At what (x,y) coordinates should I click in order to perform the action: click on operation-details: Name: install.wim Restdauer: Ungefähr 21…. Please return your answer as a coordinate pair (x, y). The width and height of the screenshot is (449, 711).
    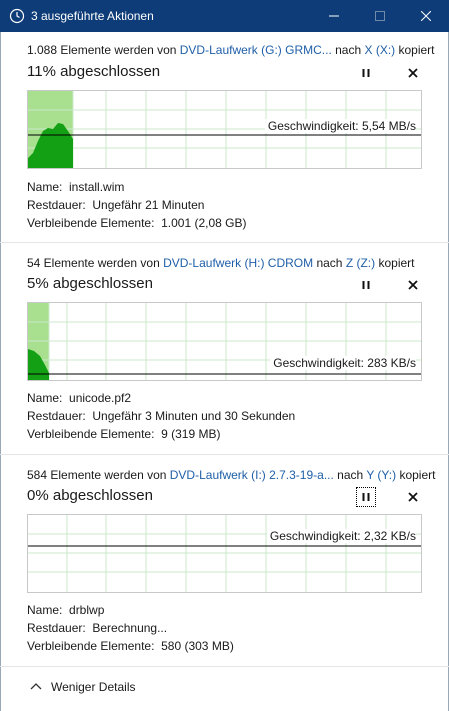
    Looking at the image, I should click on (137, 205).